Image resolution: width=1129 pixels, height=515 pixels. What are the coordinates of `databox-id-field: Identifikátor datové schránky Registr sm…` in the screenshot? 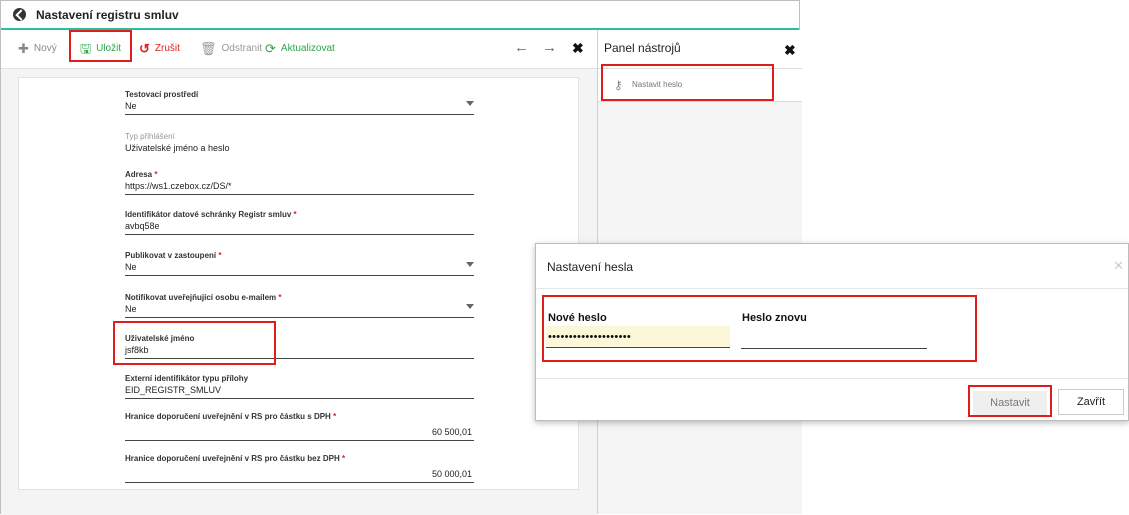 It's located at (299, 222).